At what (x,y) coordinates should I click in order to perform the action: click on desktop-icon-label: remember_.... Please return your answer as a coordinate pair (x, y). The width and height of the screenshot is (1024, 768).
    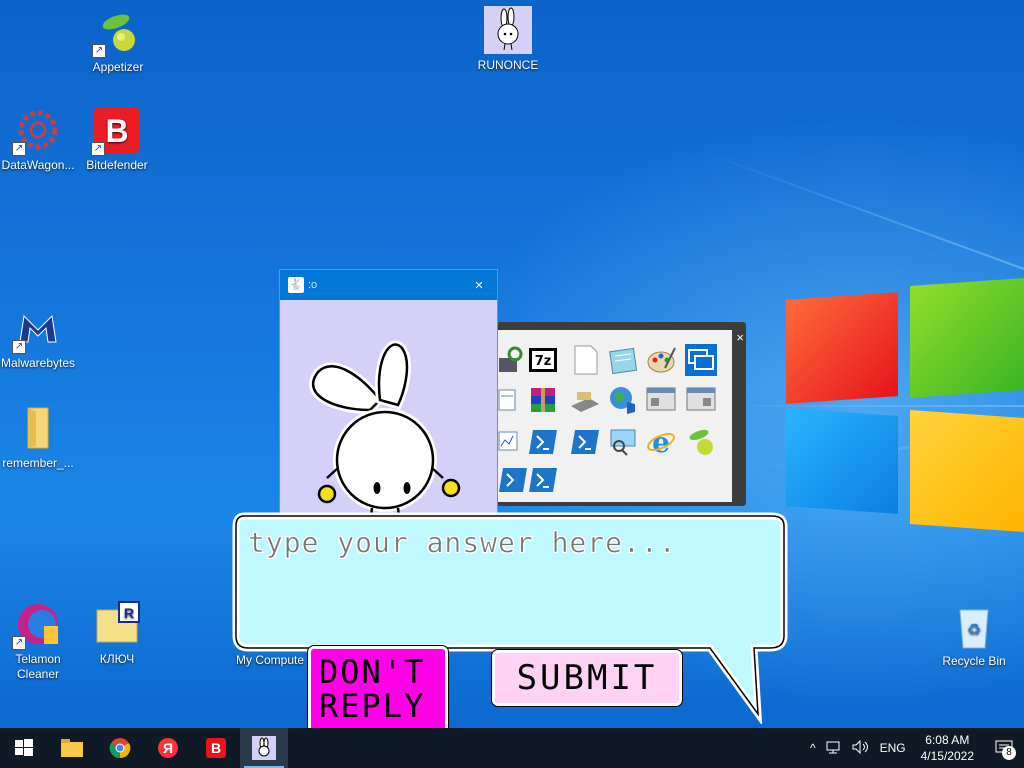
    Looking at the image, I should click on (38, 463).